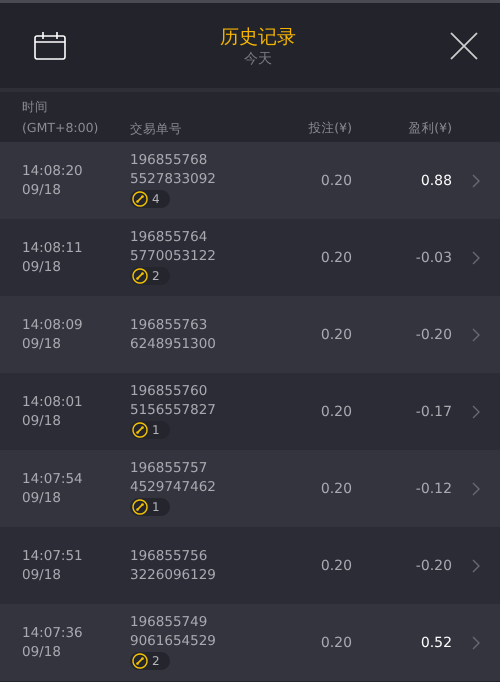 This screenshot has height=682, width=500. What do you see at coordinates (433, 258) in the screenshot?
I see `profit-value: -0.03` at bounding box center [433, 258].